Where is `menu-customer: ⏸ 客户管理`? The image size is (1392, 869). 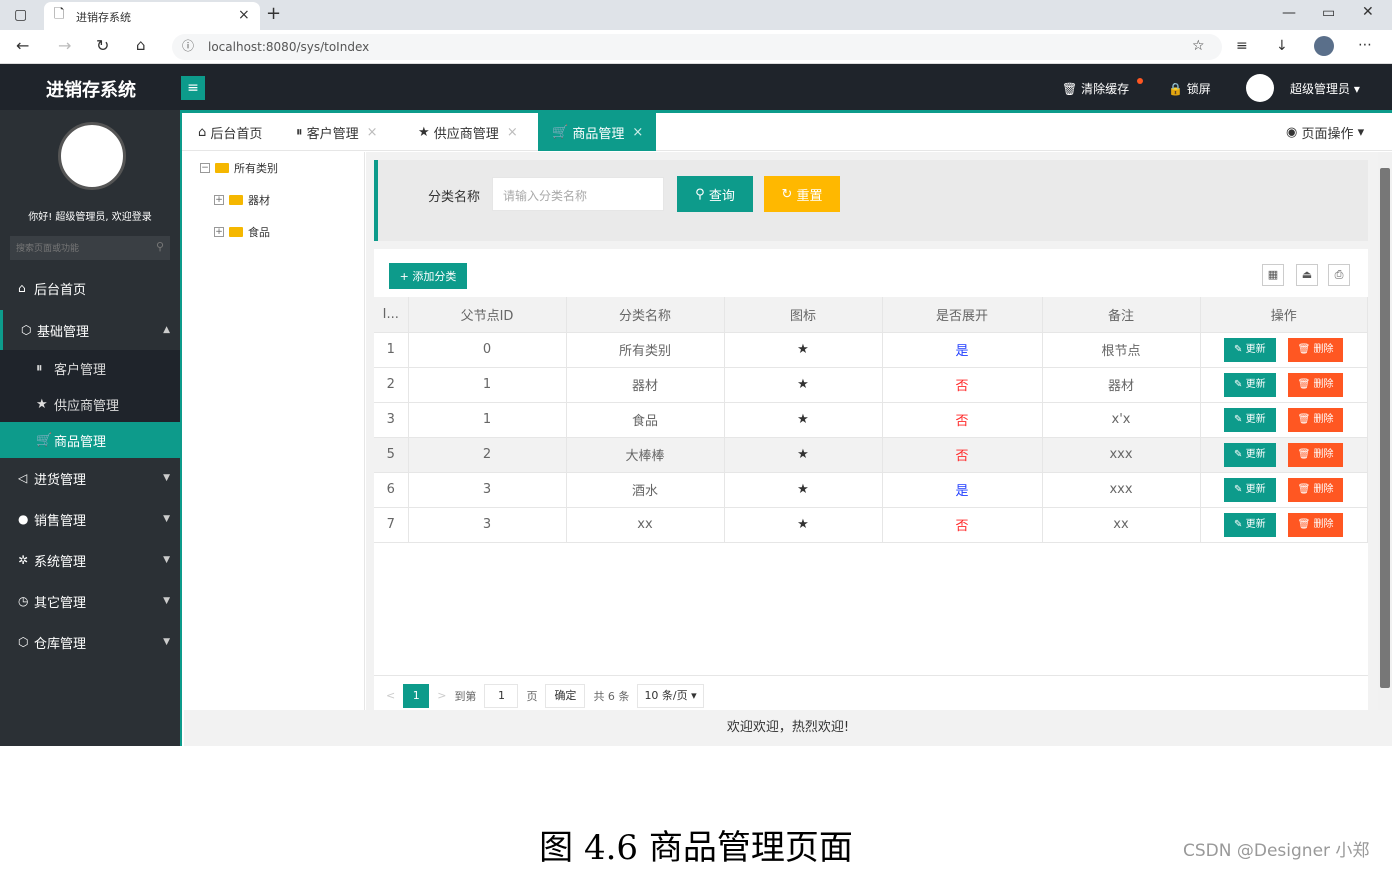
menu-customer: ⏸ 客户管理 is located at coordinates (90, 368).